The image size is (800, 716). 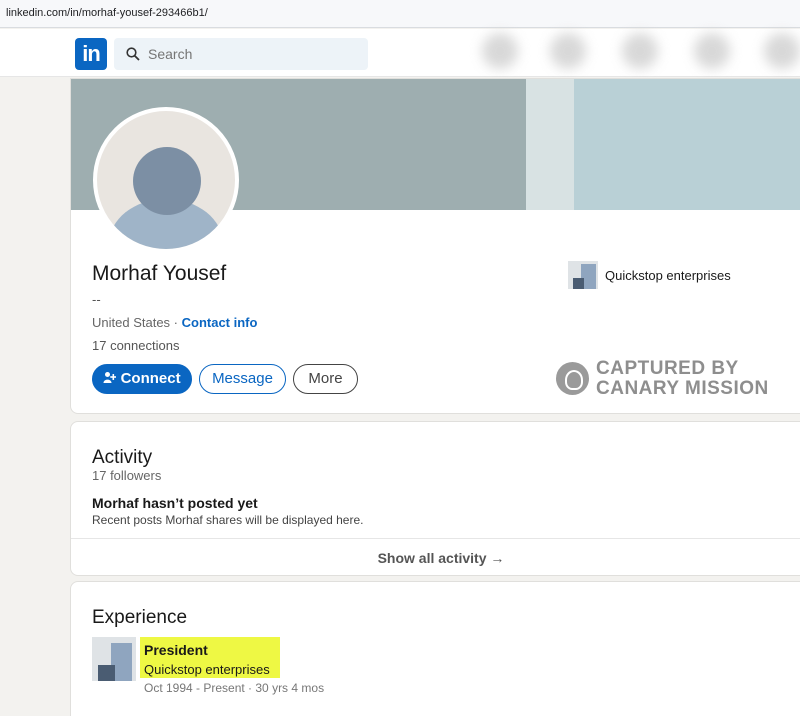 I want to click on canary-seal-icon, so click(x=572, y=378).